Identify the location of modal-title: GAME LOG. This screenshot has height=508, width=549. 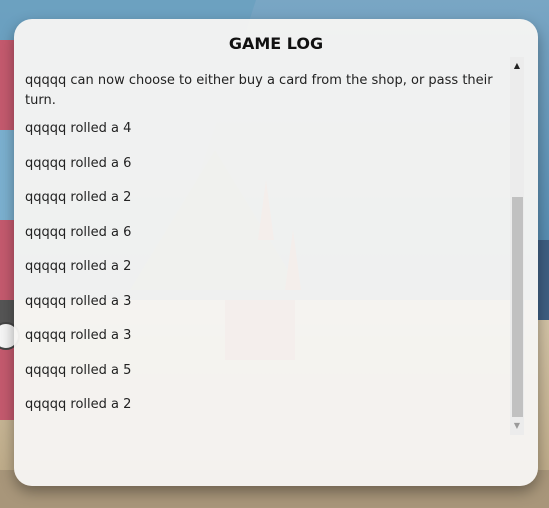
(276, 43).